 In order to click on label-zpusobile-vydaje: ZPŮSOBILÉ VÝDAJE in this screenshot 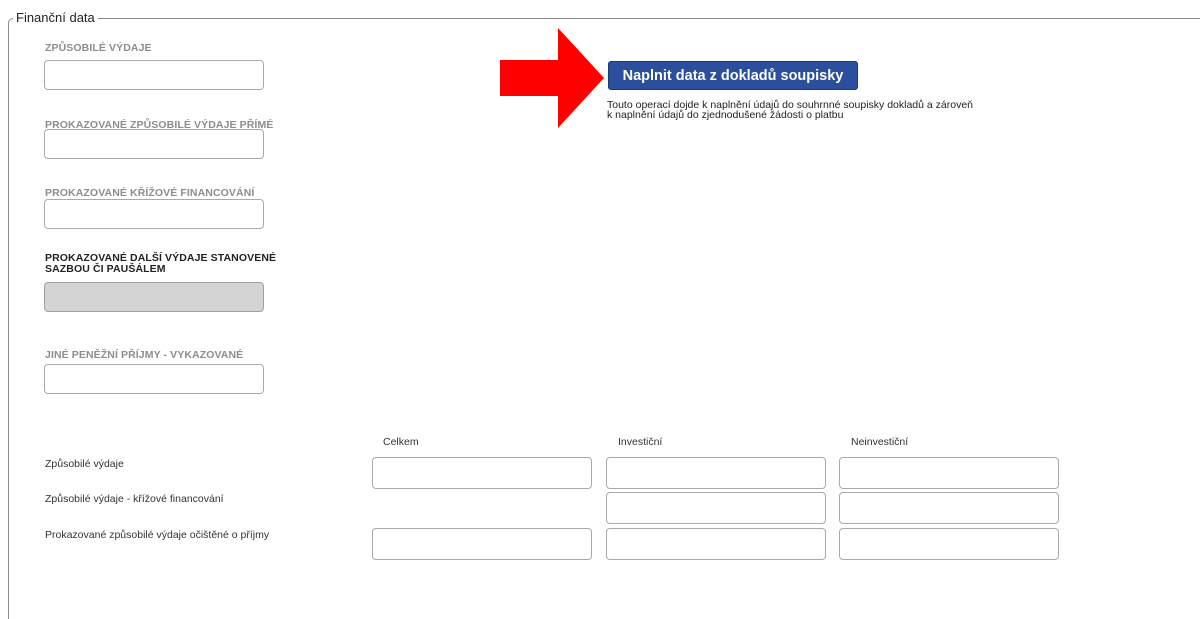, I will do `click(98, 48)`.